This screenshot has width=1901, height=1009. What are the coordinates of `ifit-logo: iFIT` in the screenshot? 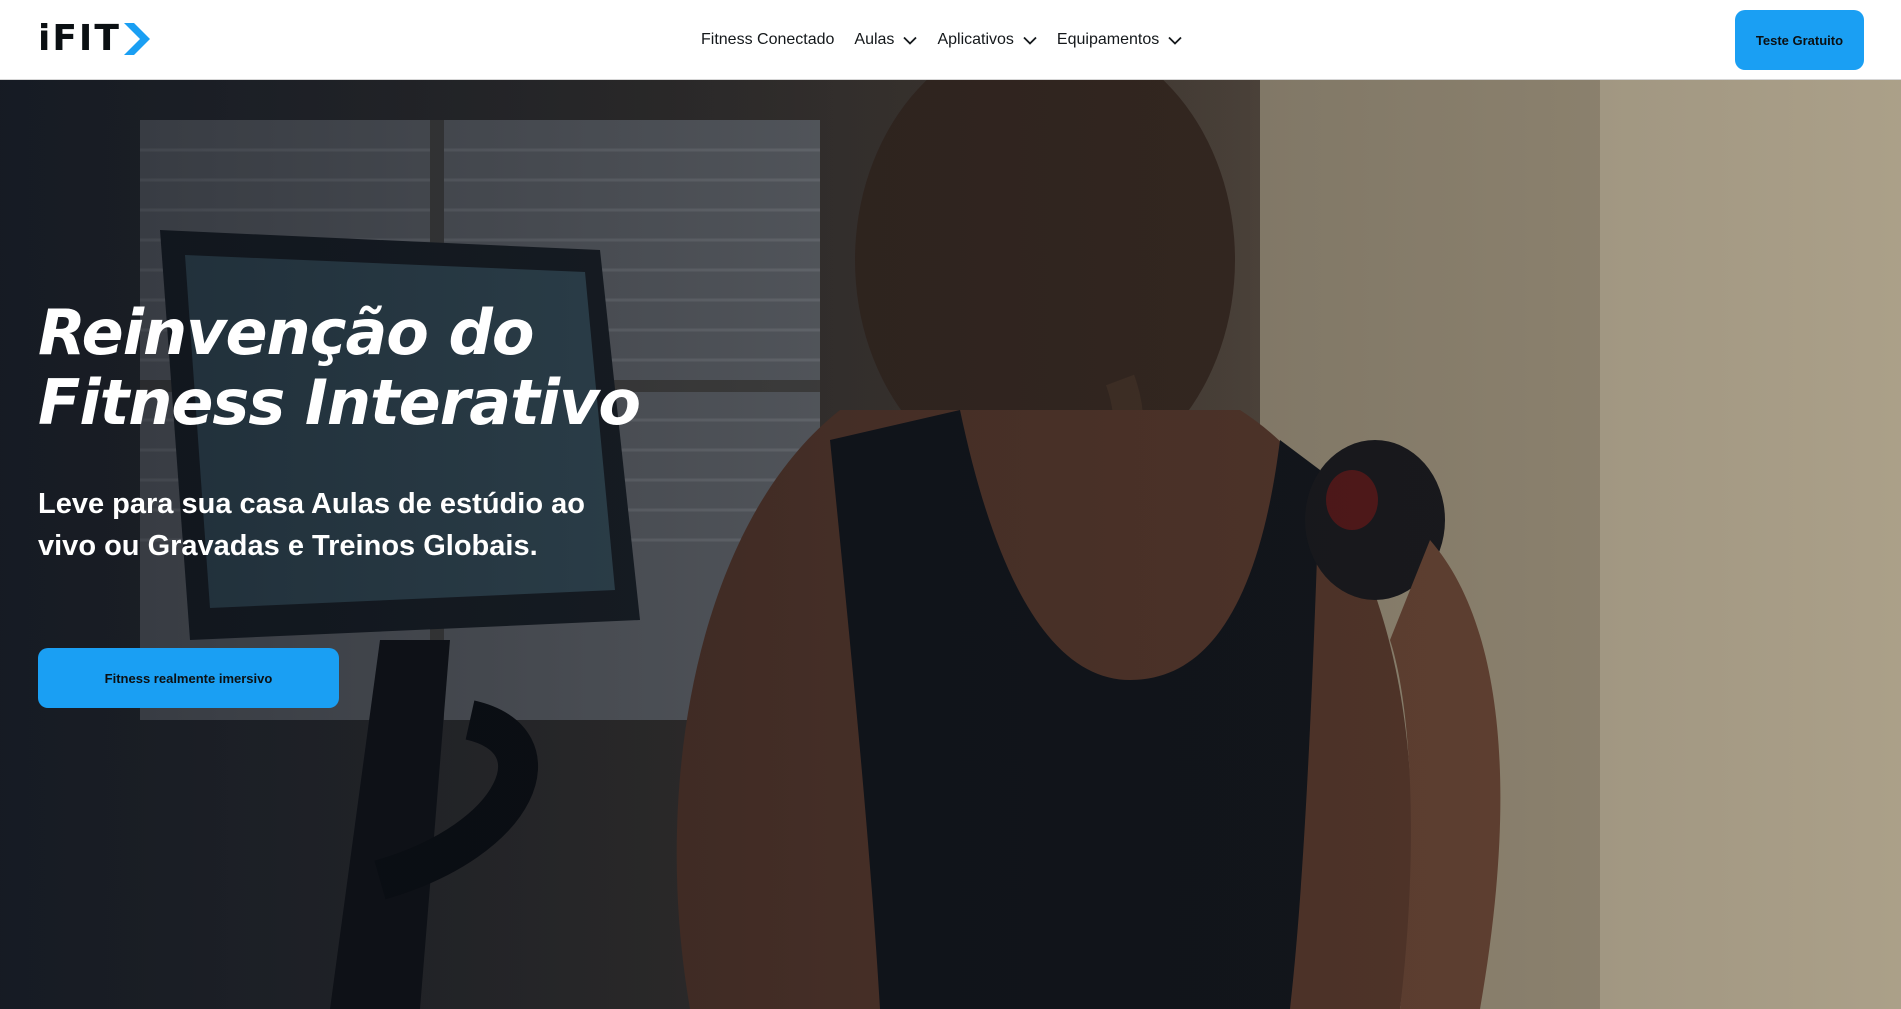 It's located at (95, 39).